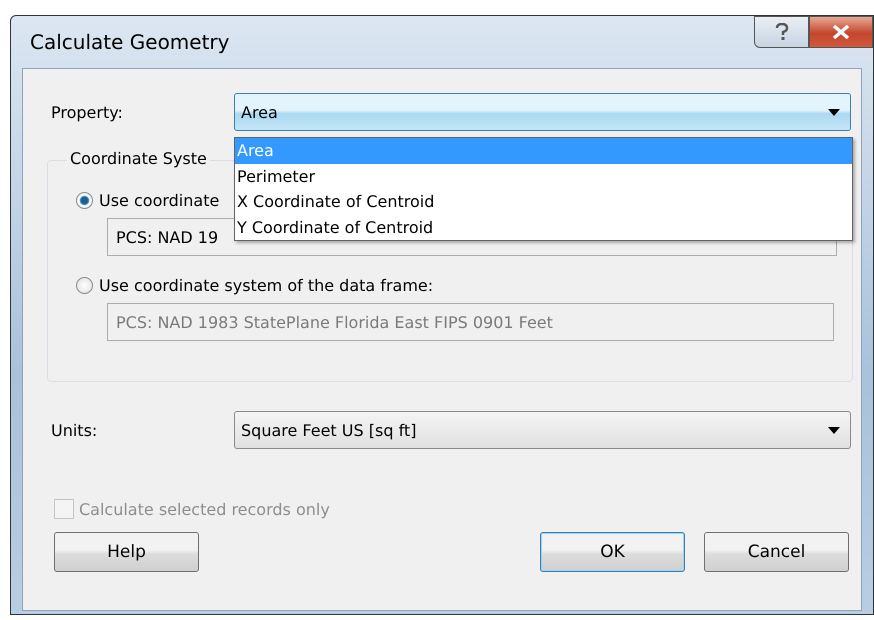  What do you see at coordinates (204, 509) in the screenshot?
I see `checkbox-label: Calculate selected records only` at bounding box center [204, 509].